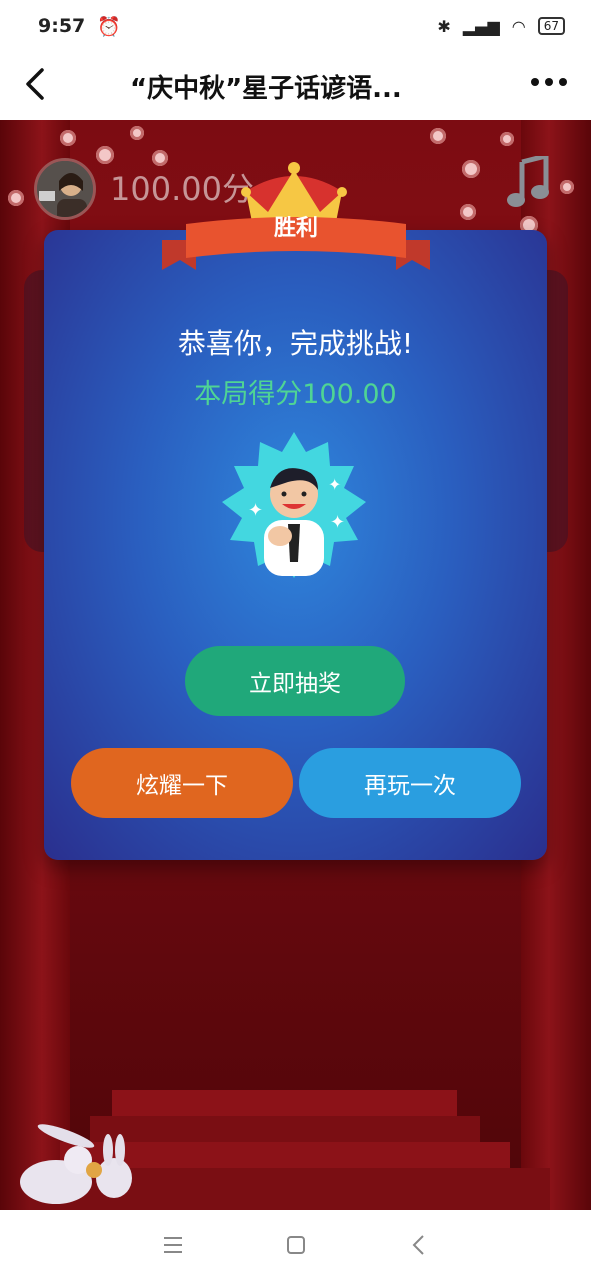 The height and width of the screenshot is (1280, 591). I want to click on more-options-icon, so click(549, 82).